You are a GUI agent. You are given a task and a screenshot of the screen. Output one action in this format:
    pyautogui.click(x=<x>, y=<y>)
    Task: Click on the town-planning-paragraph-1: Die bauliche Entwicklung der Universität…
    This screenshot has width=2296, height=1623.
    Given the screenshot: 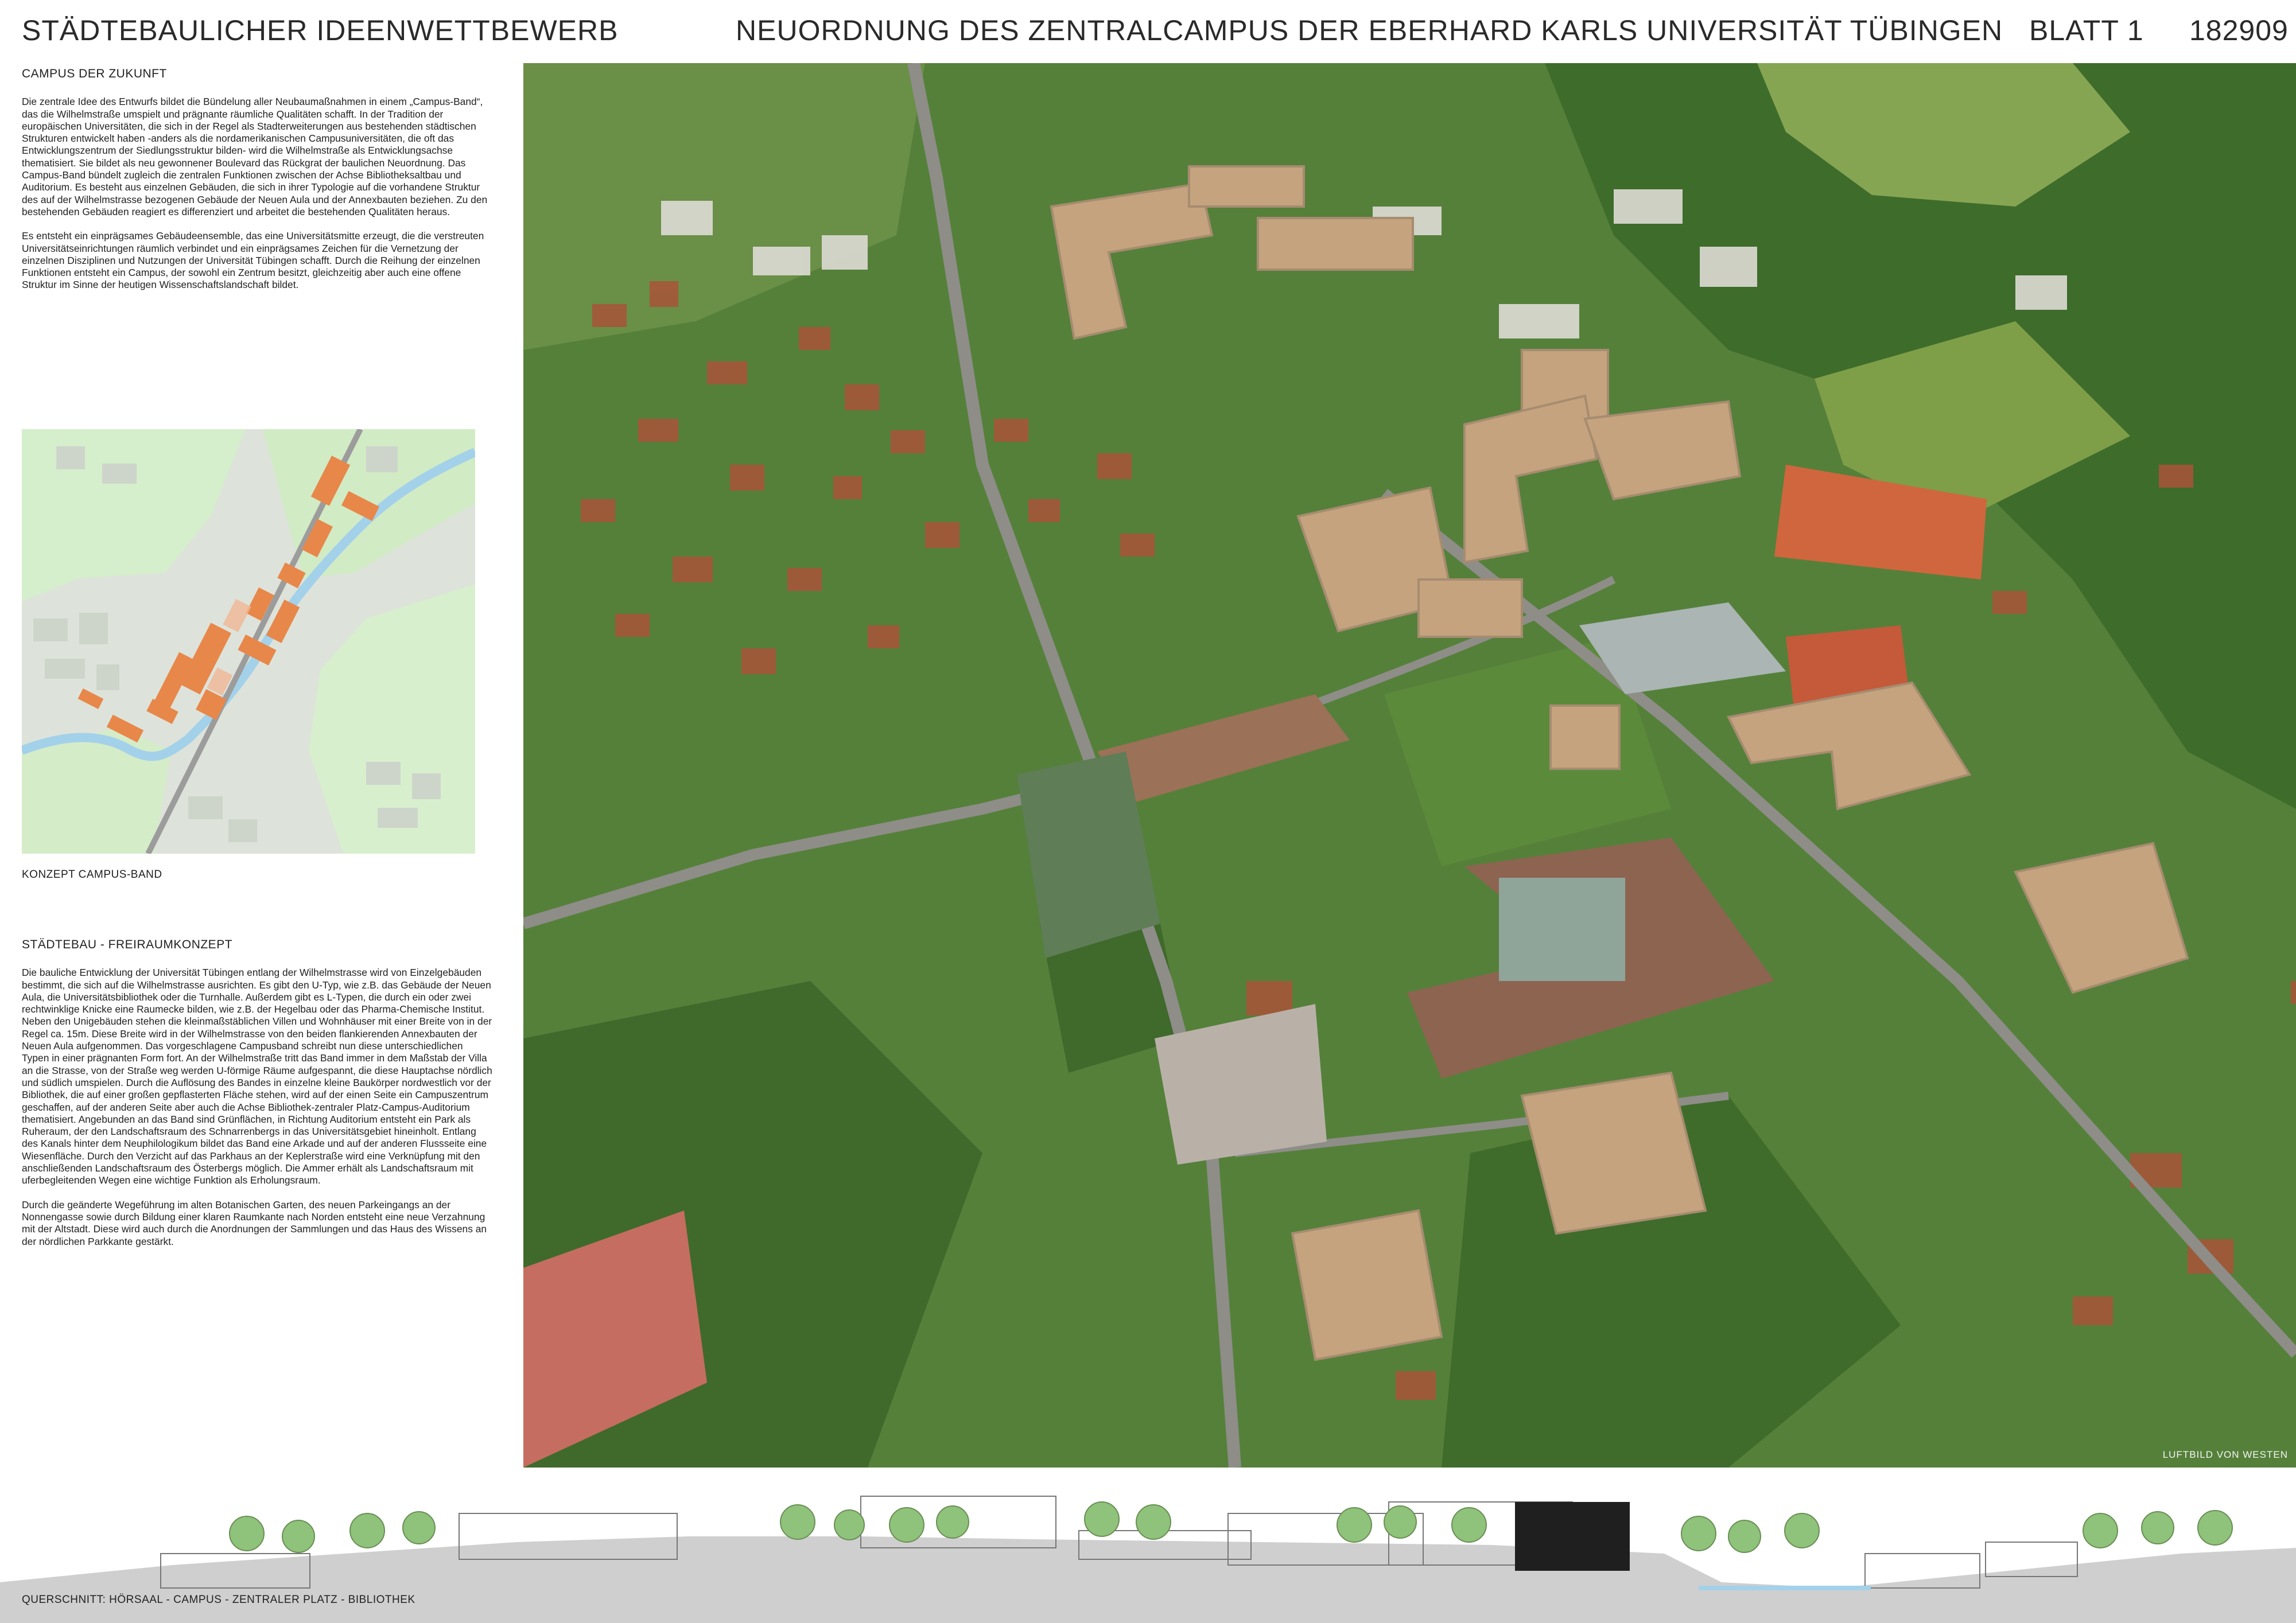 What is the action you would take?
    pyautogui.click(x=257, y=1076)
    